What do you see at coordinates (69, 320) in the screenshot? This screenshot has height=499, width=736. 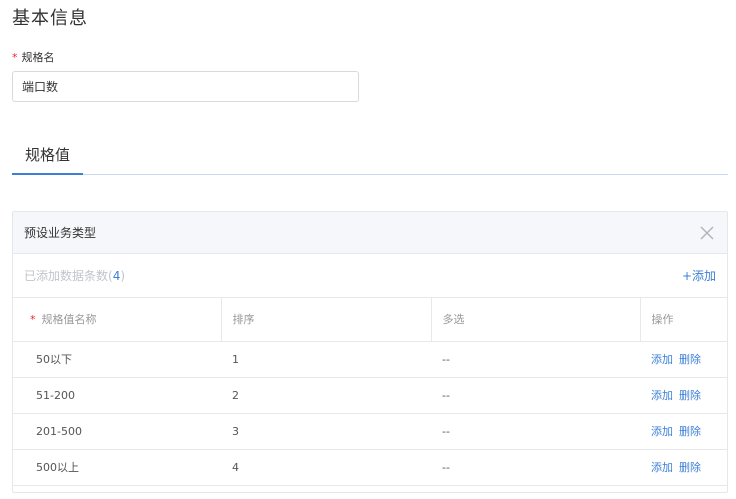 I see `column-header-label: 规格值名称` at bounding box center [69, 320].